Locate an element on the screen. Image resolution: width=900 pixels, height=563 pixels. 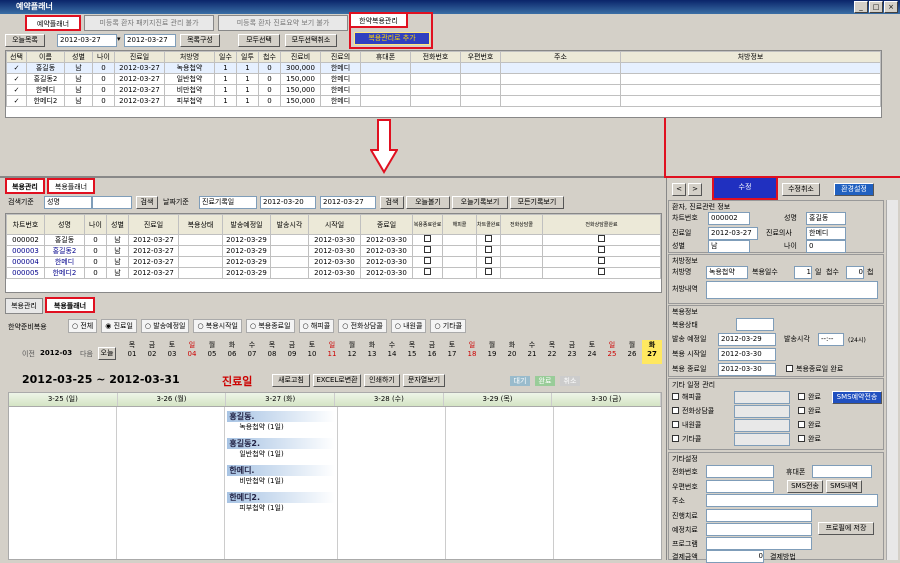
day-cell: 일 11 is located at coordinates (332, 352).